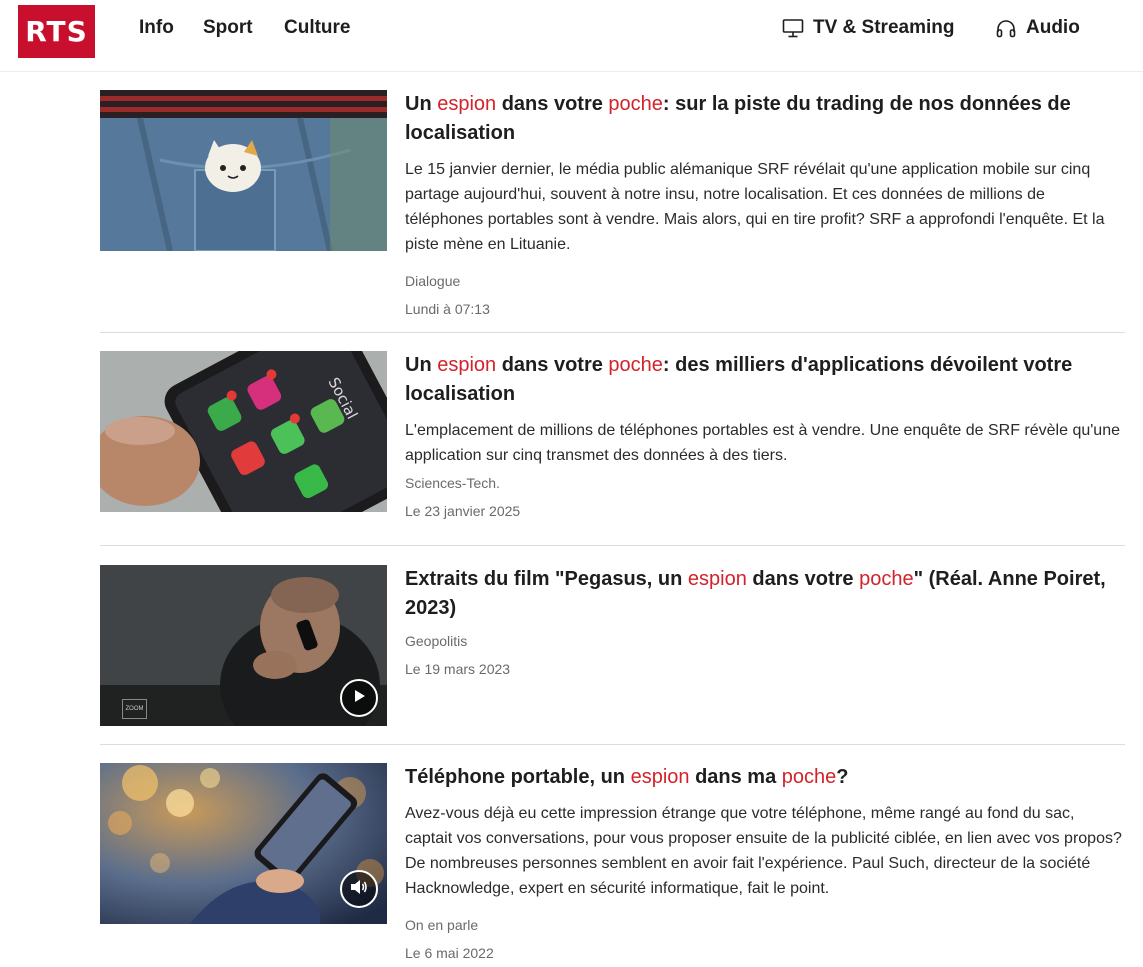  I want to click on audio-button, so click(359, 889).